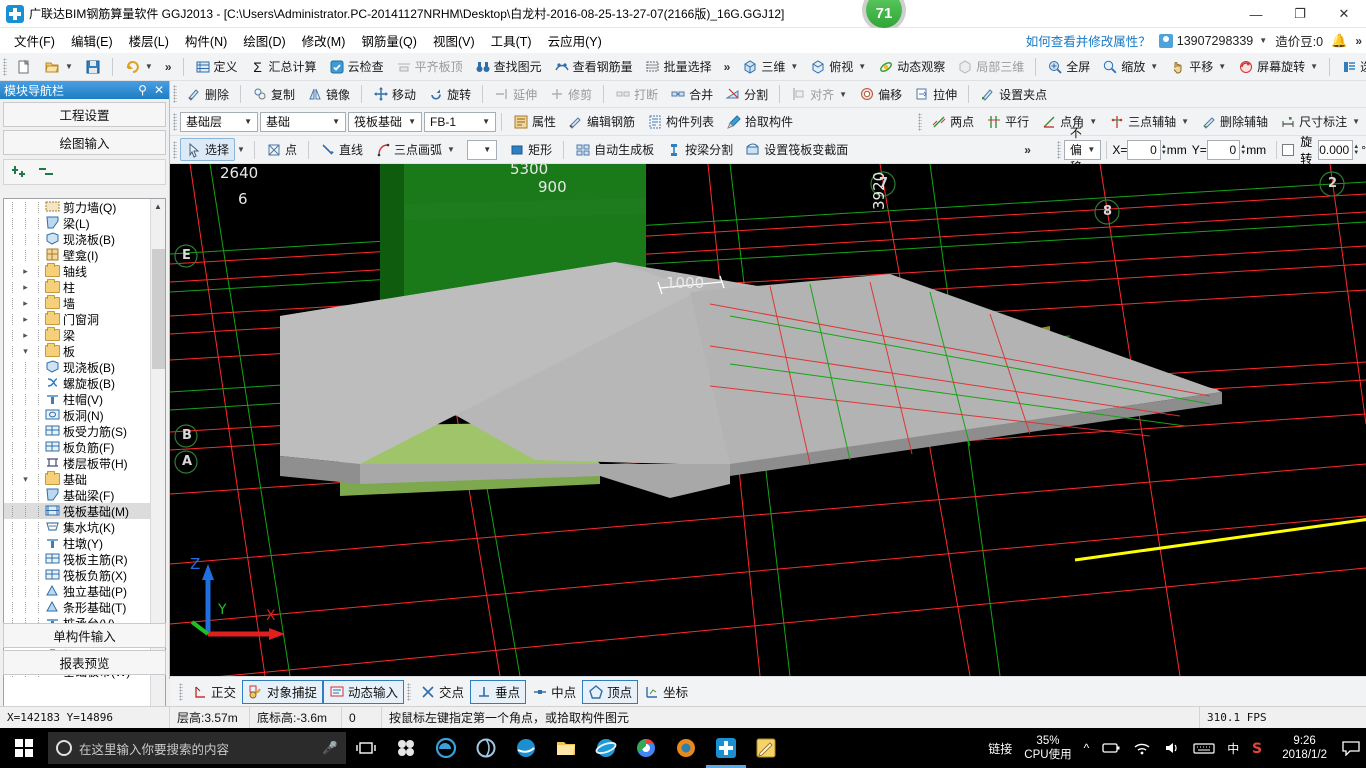 This screenshot has height=768, width=1366. I want to click on menu-overflow-button: », so click(1358, 41).